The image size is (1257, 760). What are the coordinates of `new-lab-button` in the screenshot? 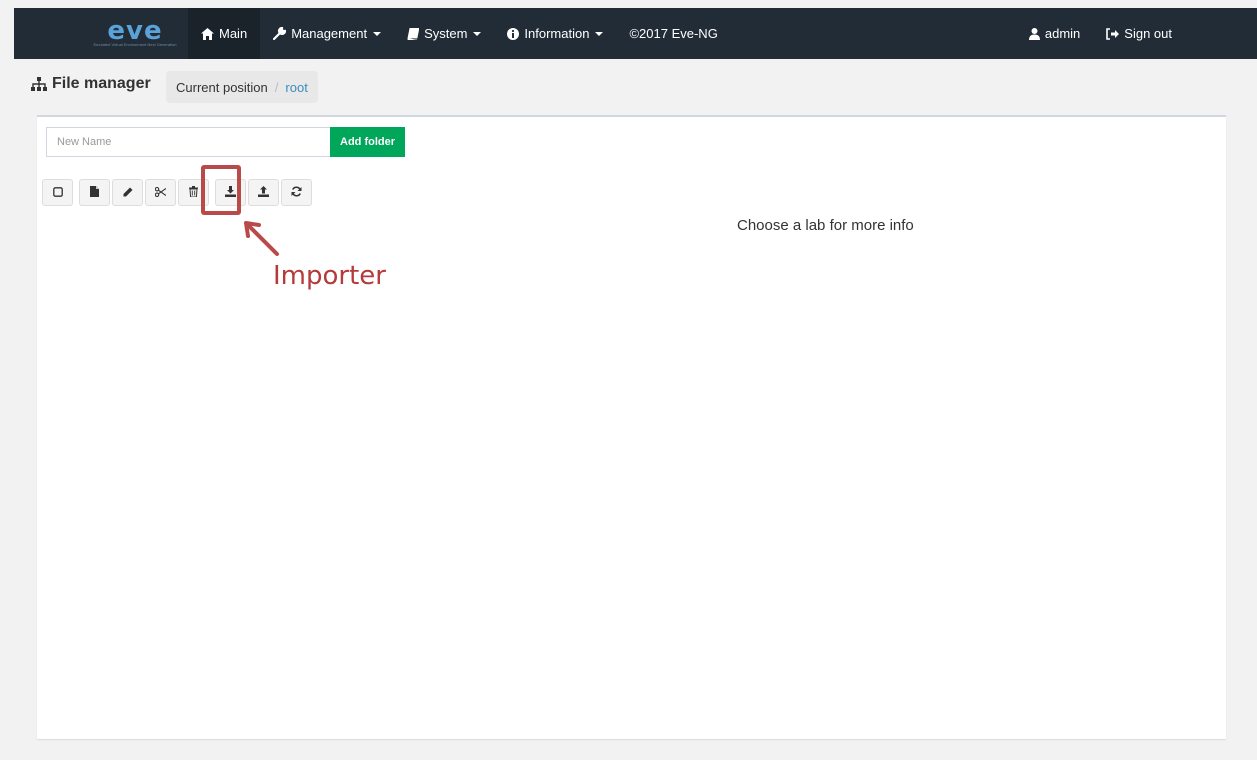 It's located at (94, 192).